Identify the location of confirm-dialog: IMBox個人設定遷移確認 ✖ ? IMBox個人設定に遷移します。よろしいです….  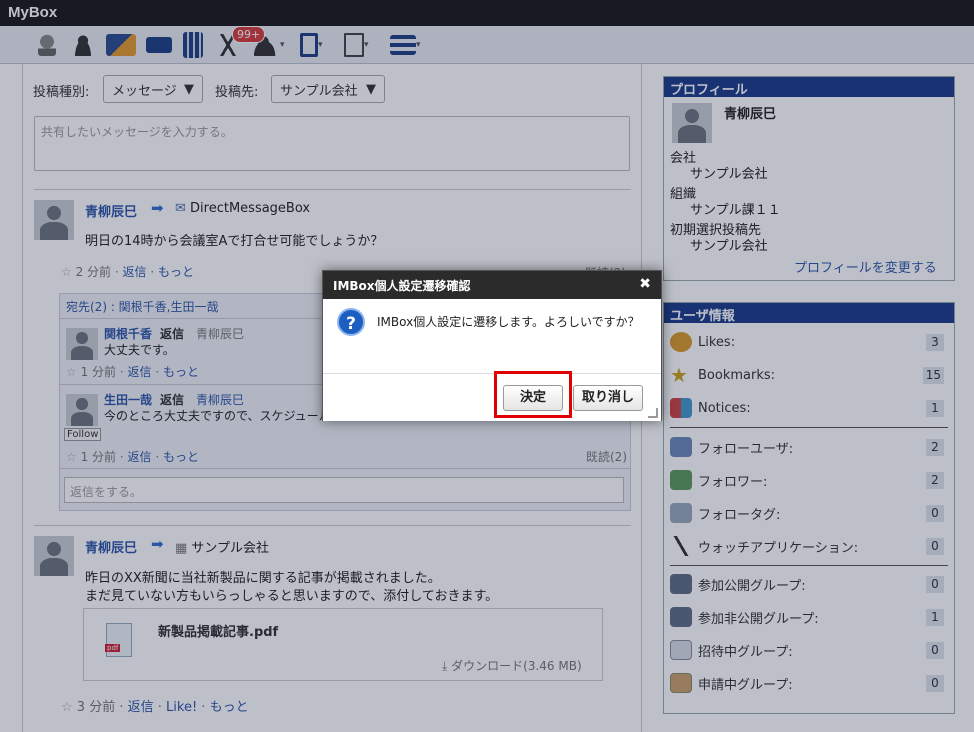
(492, 345).